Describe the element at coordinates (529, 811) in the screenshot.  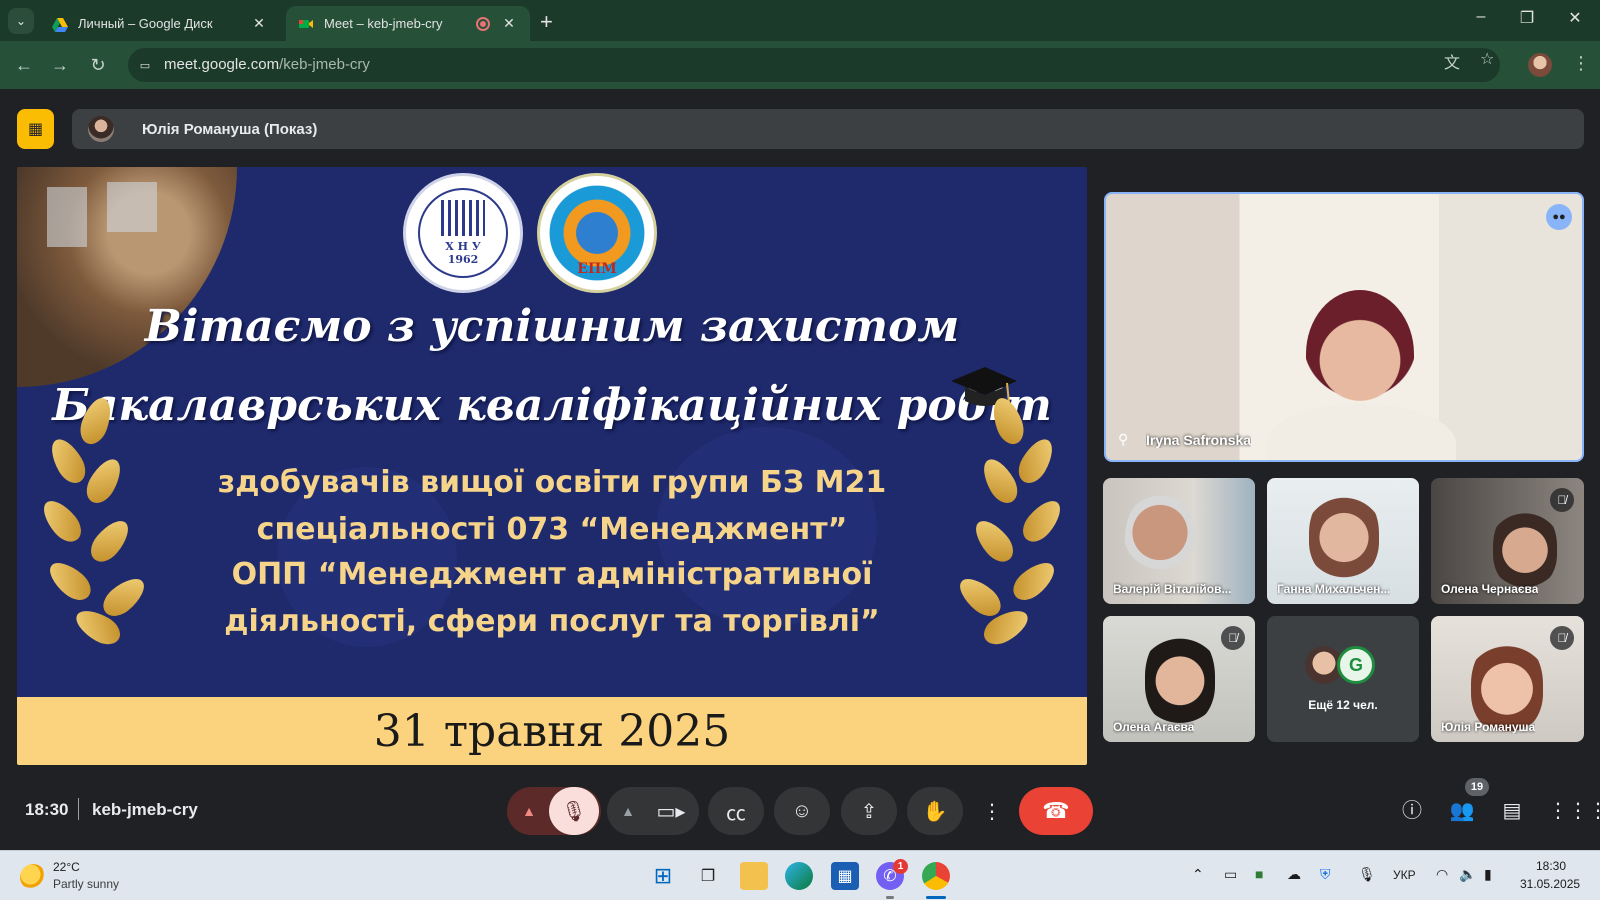
I see `audio-options-button: ▲` at that location.